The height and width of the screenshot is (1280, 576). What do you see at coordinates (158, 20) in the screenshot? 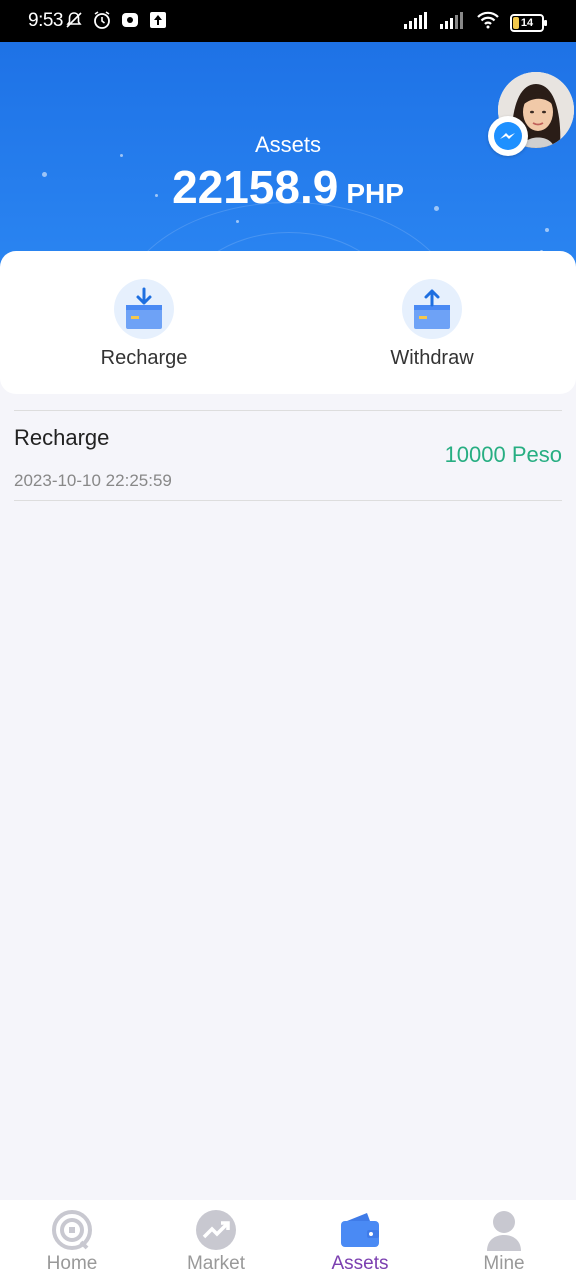
I see `upload-icon` at bounding box center [158, 20].